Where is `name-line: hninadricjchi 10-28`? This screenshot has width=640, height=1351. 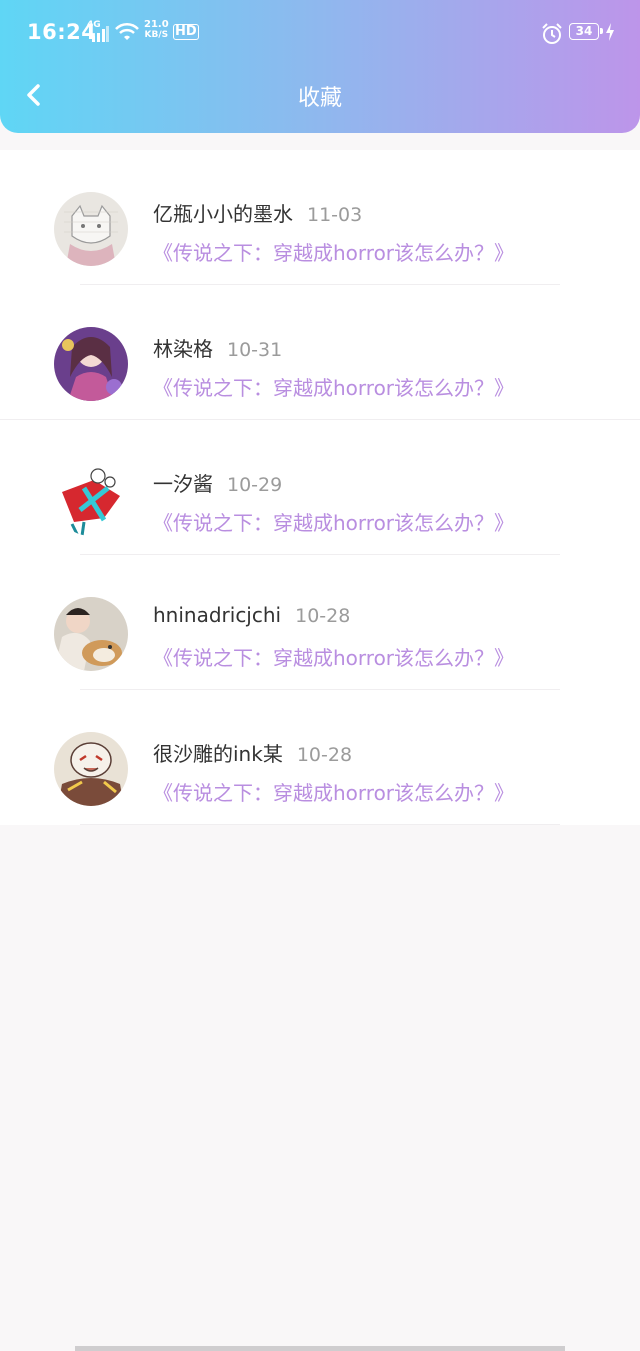 name-line: hninadricjchi 10-28 is located at coordinates (251, 615).